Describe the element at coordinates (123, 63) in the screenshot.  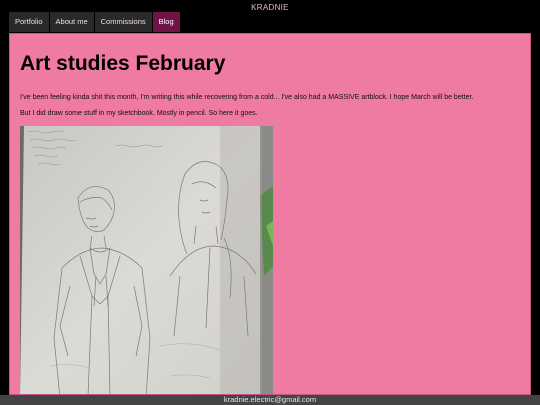
I see `post-title: Art studies February` at that location.